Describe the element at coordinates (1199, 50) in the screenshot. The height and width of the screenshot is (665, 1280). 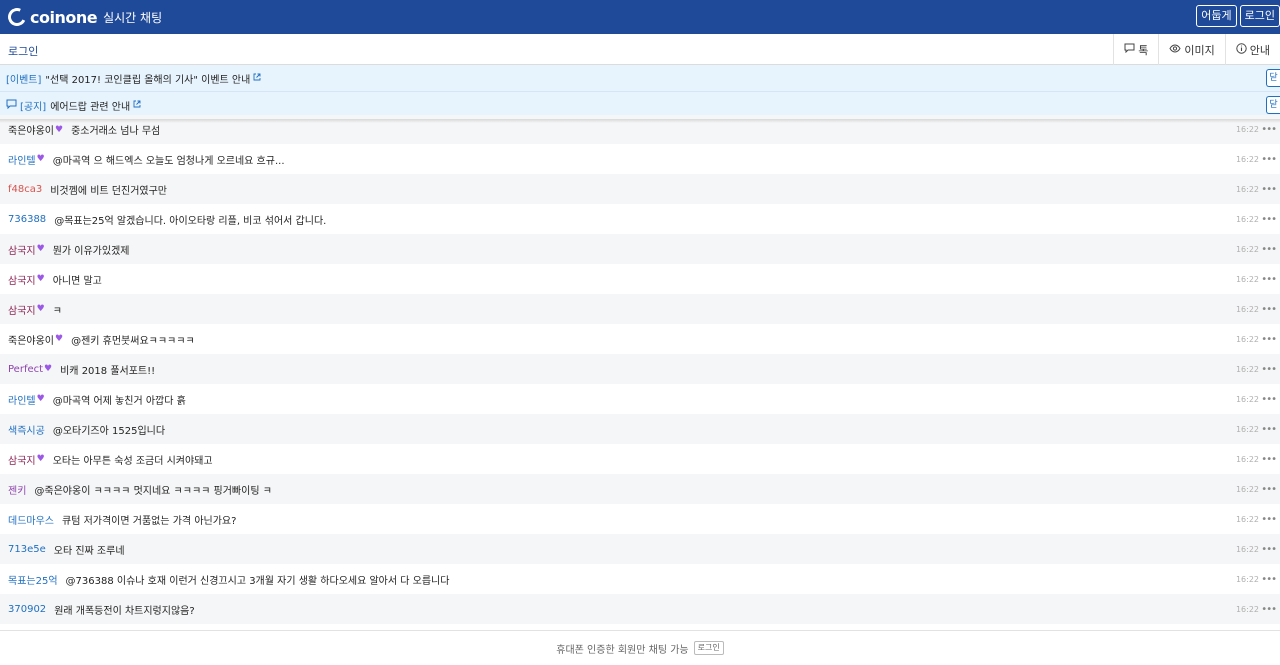
I see `tab-images-label: 이미지` at that location.